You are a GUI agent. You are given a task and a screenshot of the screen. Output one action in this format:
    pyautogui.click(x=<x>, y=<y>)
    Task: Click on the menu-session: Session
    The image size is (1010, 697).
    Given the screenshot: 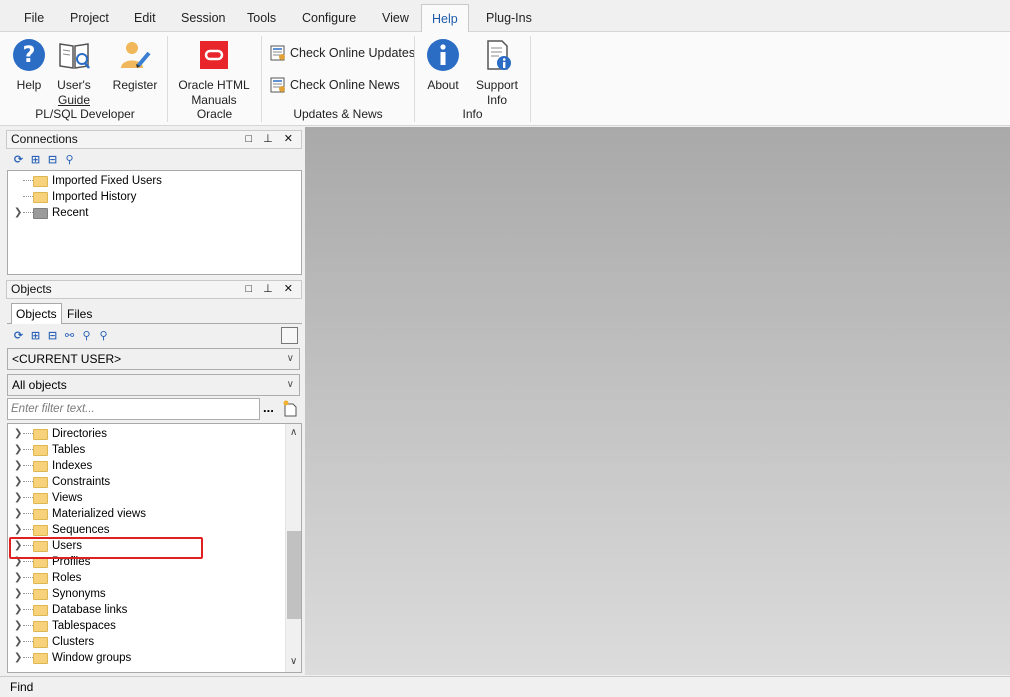 What is the action you would take?
    pyautogui.click(x=203, y=18)
    